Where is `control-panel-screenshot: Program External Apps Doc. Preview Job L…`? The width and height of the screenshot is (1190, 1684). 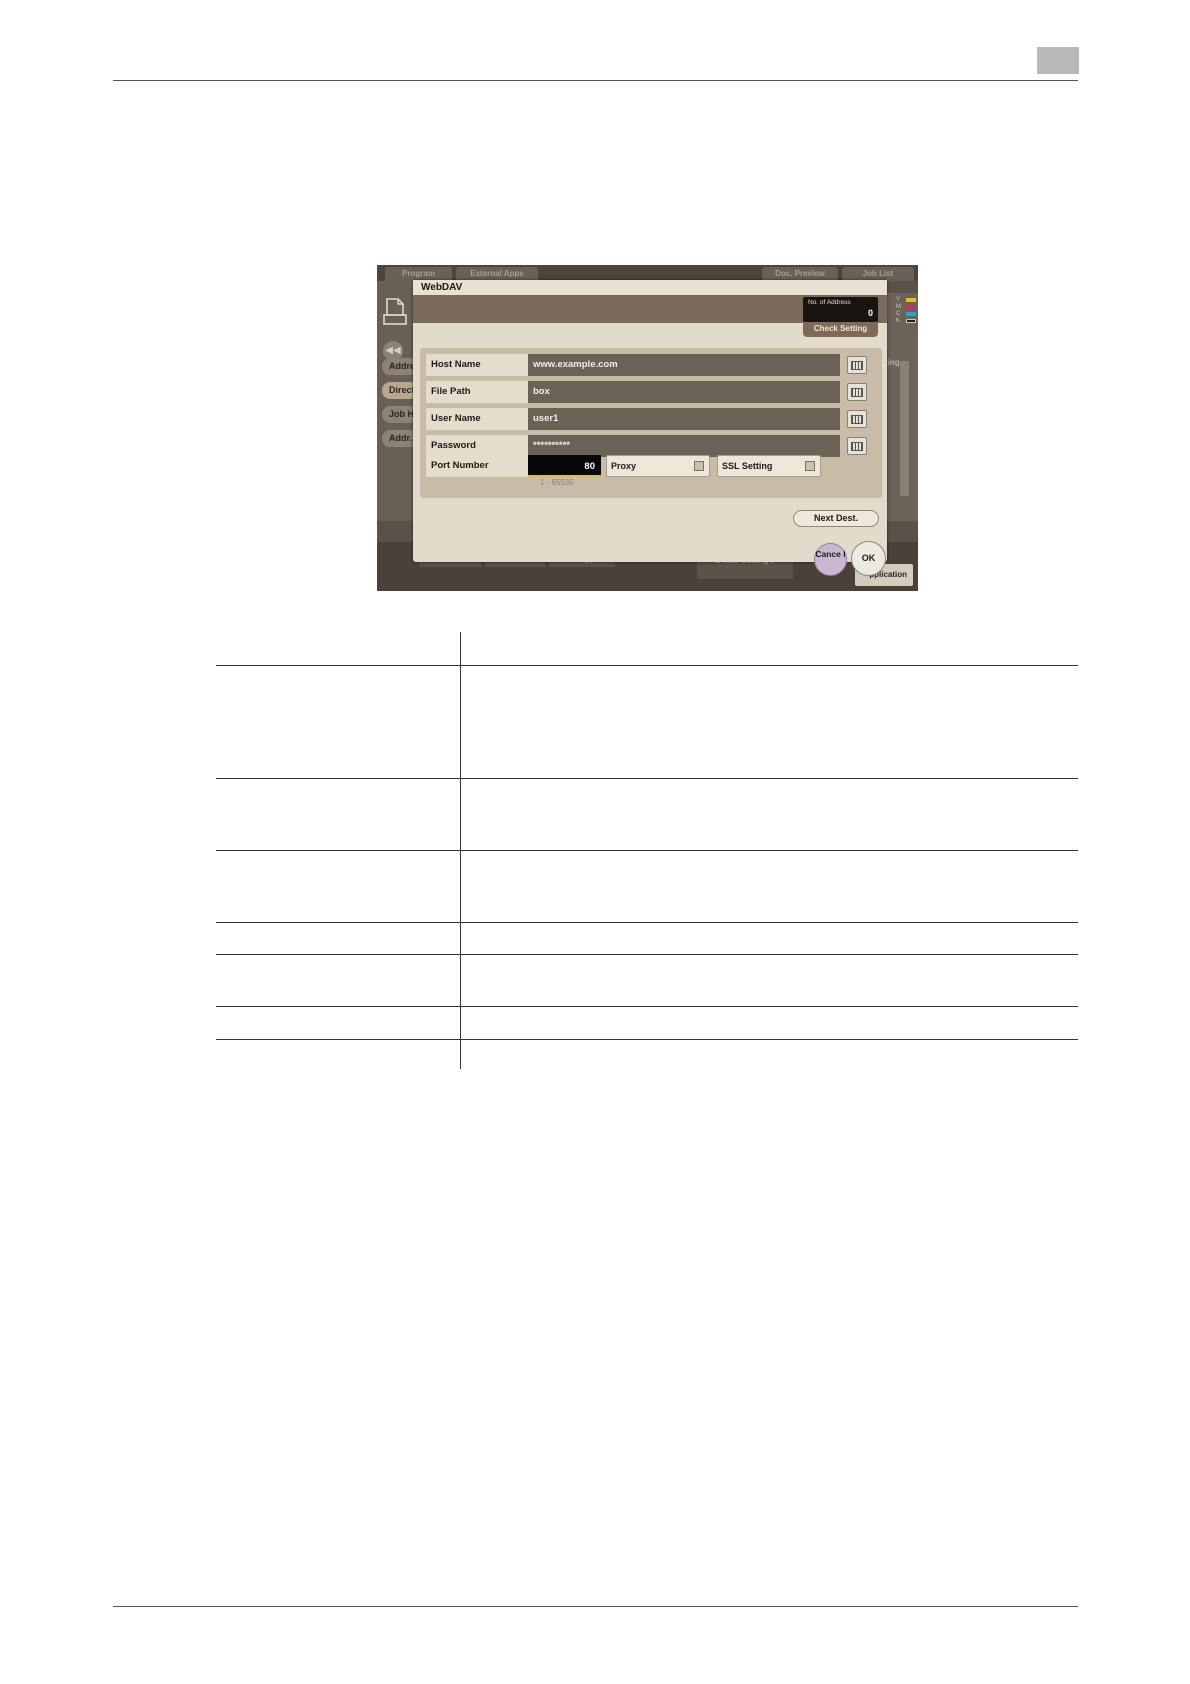
control-panel-screenshot: Program External Apps Doc. Preview Job L… is located at coordinates (647, 428).